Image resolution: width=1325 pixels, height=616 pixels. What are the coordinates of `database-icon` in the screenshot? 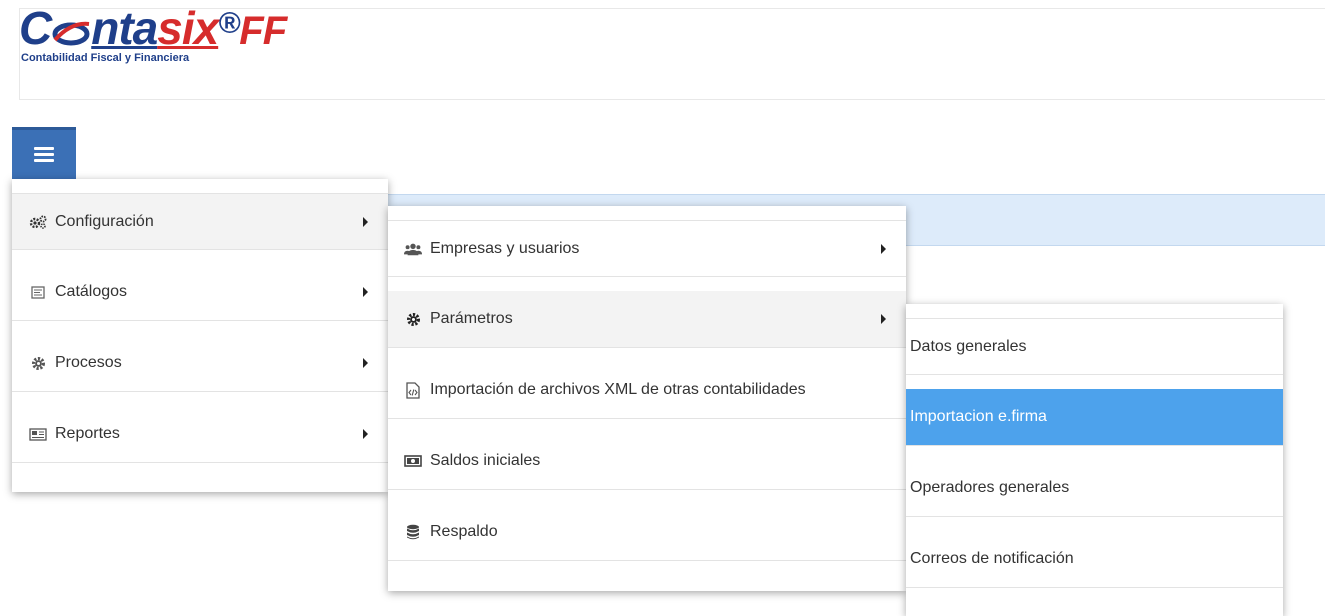 It's located at (413, 532).